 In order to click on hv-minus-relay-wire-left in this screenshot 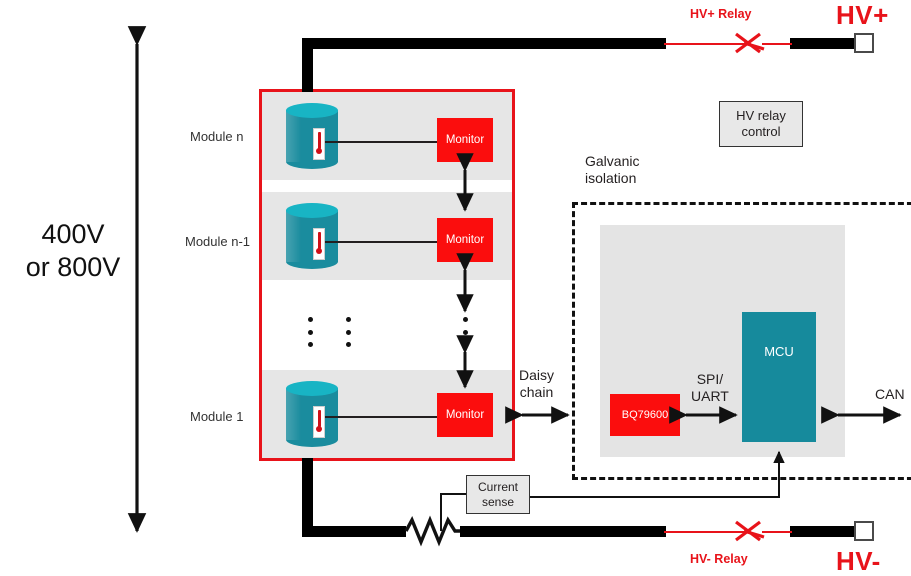, I will do `click(704, 531)`.